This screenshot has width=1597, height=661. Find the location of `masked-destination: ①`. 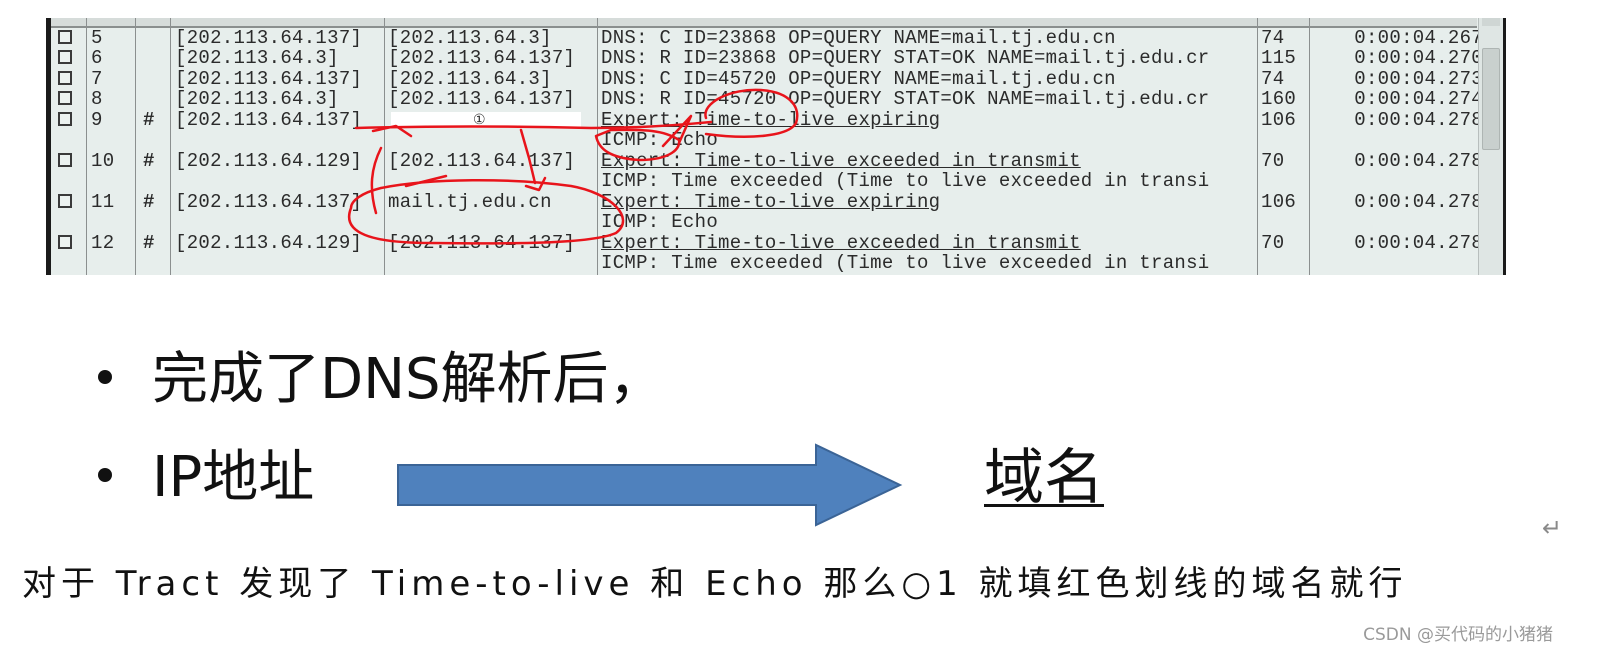

masked-destination: ① is located at coordinates (486, 120).